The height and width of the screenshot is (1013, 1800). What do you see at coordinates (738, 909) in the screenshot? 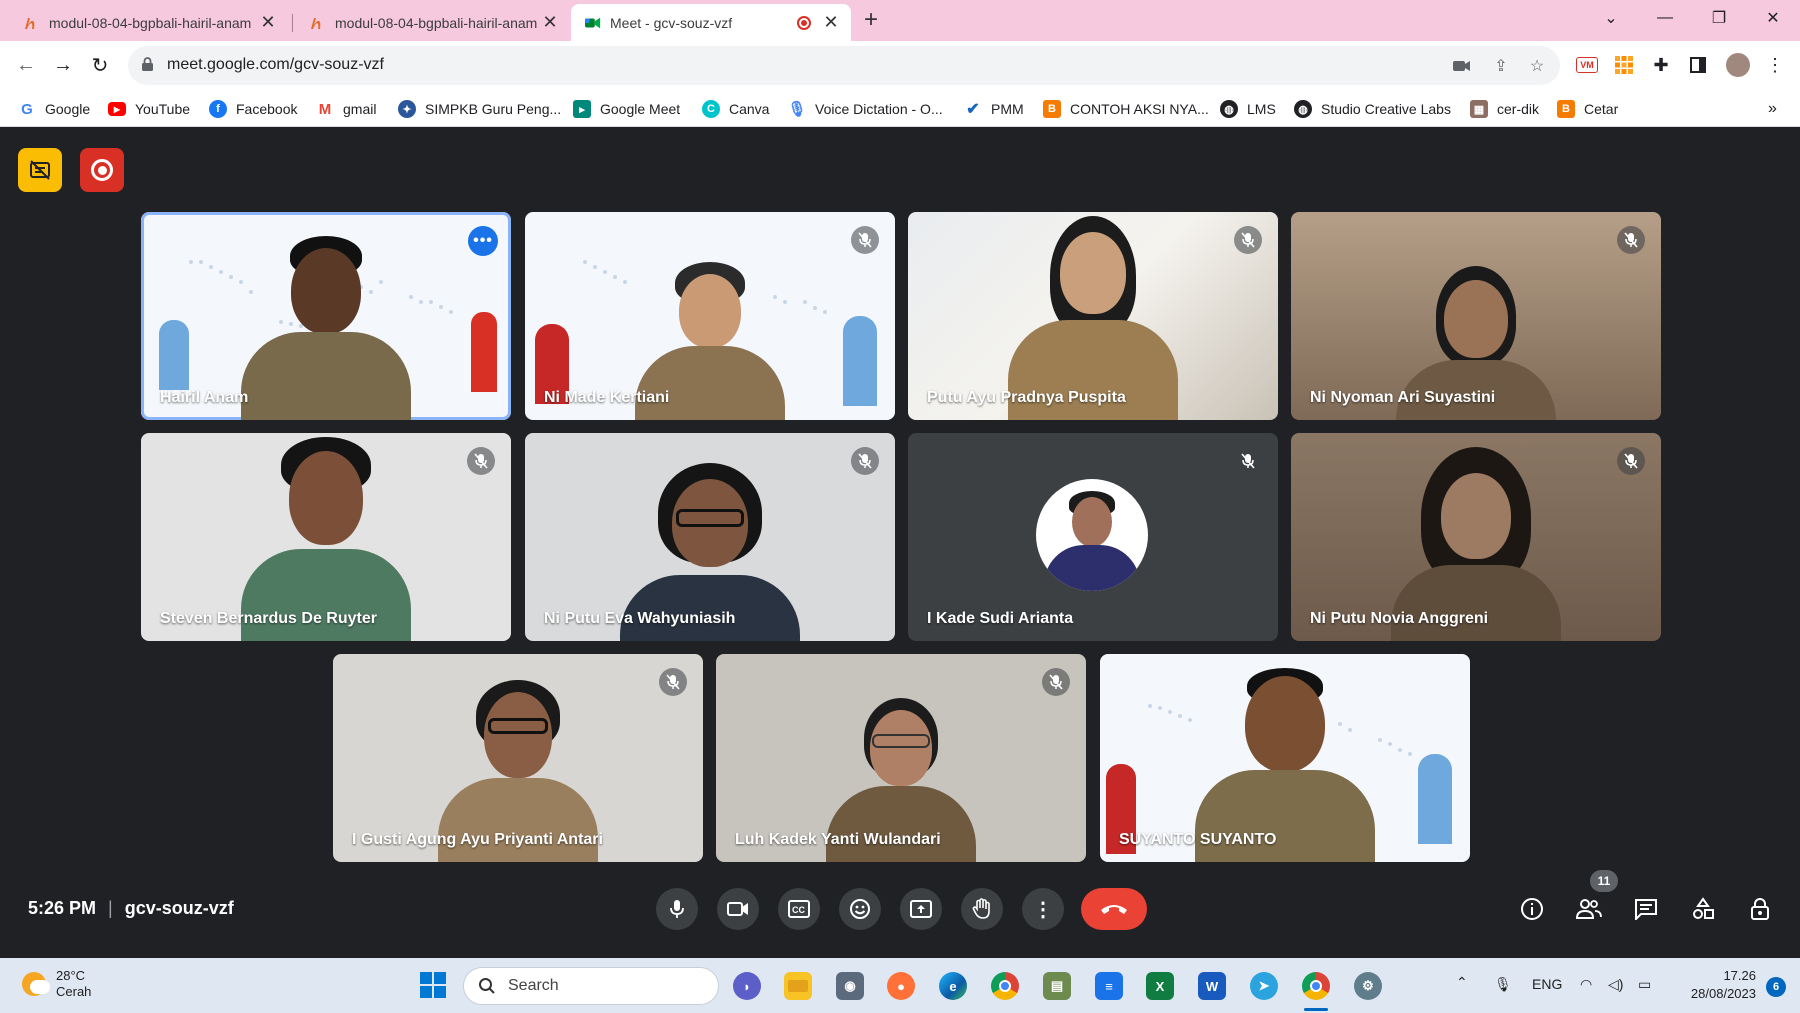
I see `camera-button` at bounding box center [738, 909].